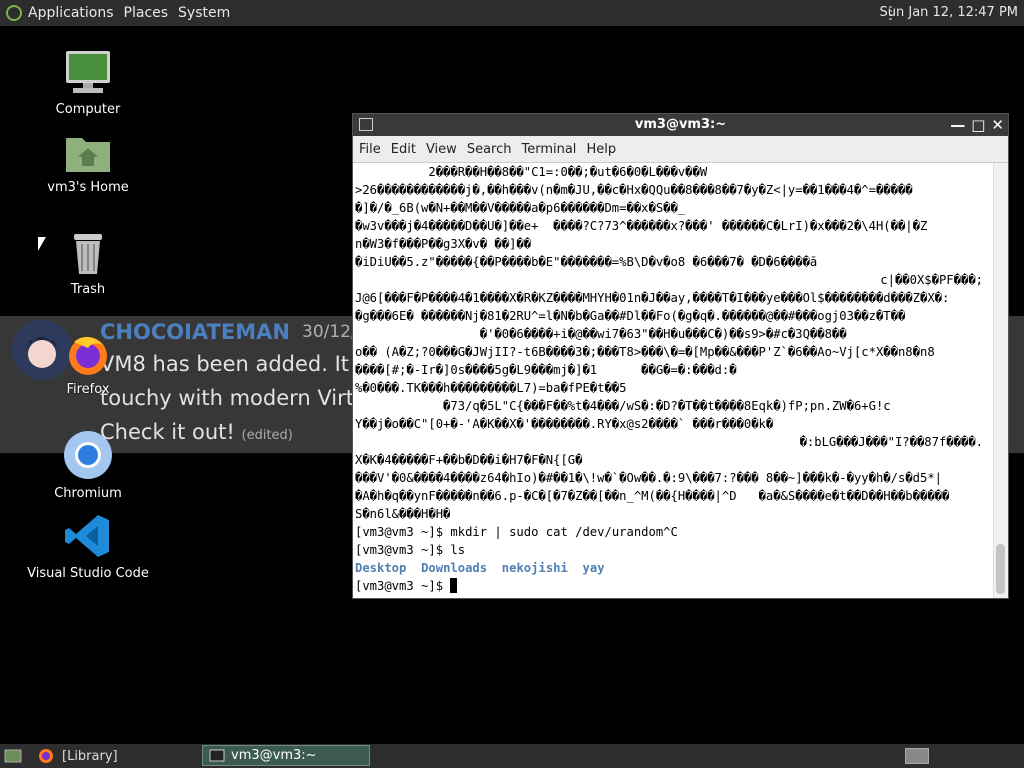 The image size is (1024, 768). I want to click on output-line: %�0���.TK���h���������L7)=ba�fPE�t��5, so click(491, 388).